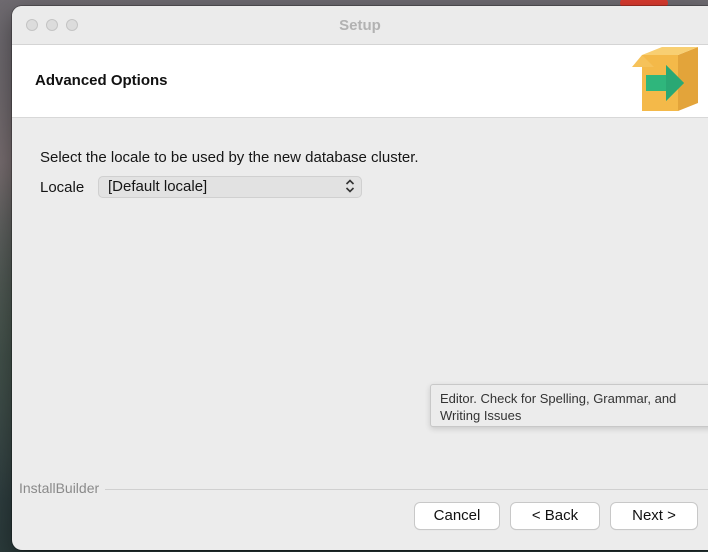 The height and width of the screenshot is (552, 708). I want to click on window-title: Setup, so click(360, 25).